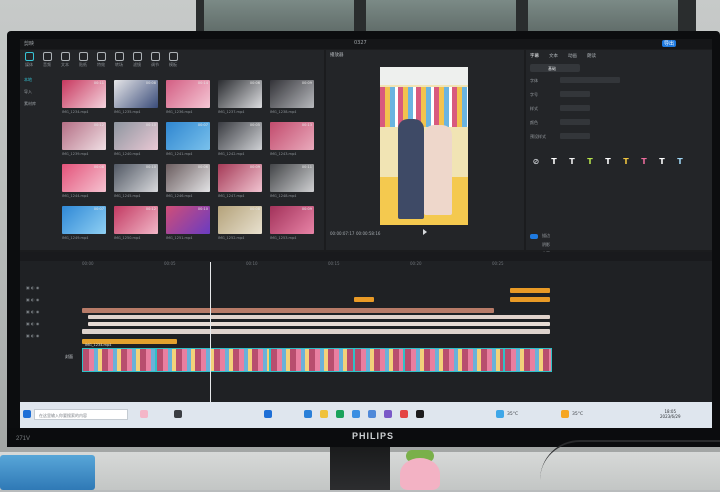 This screenshot has height=492, width=720. Describe the element at coordinates (662, 162) in the screenshot. I see `style-shadow-icon: T` at that location.